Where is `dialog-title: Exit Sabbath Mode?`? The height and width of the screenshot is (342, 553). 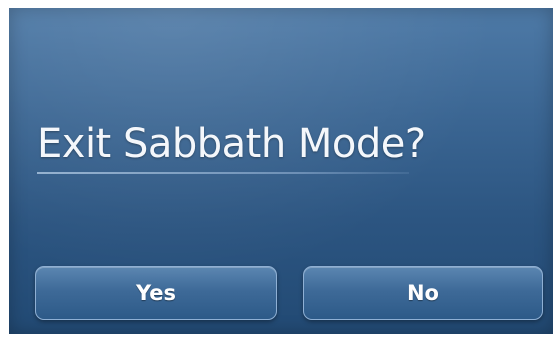
dialog-title: Exit Sabbath Mode? is located at coordinates (231, 144).